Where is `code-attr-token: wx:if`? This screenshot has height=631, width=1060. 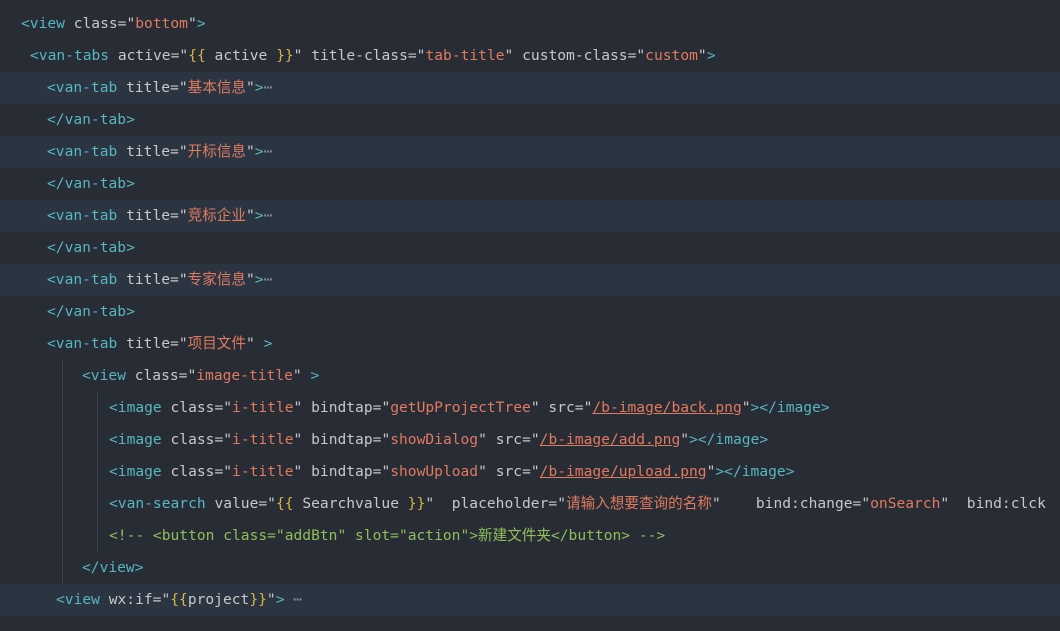 code-attr-token: wx:if is located at coordinates (126, 599).